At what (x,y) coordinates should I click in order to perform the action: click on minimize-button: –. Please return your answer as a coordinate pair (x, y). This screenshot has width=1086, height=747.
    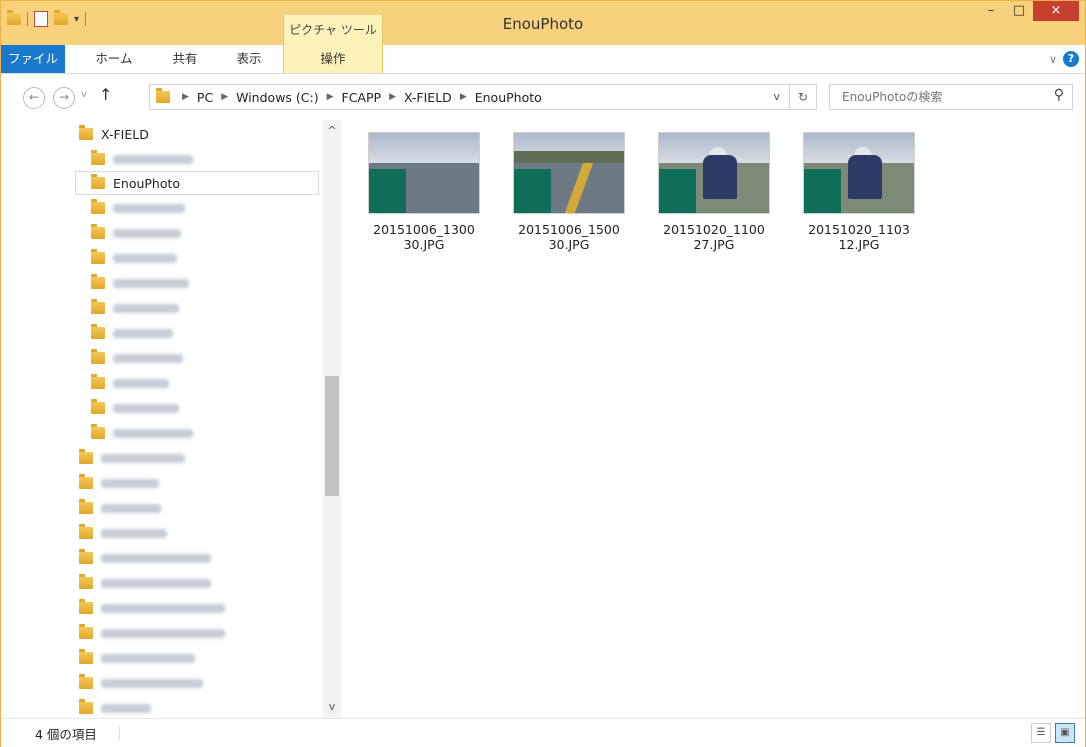
    Looking at the image, I should click on (991, 11).